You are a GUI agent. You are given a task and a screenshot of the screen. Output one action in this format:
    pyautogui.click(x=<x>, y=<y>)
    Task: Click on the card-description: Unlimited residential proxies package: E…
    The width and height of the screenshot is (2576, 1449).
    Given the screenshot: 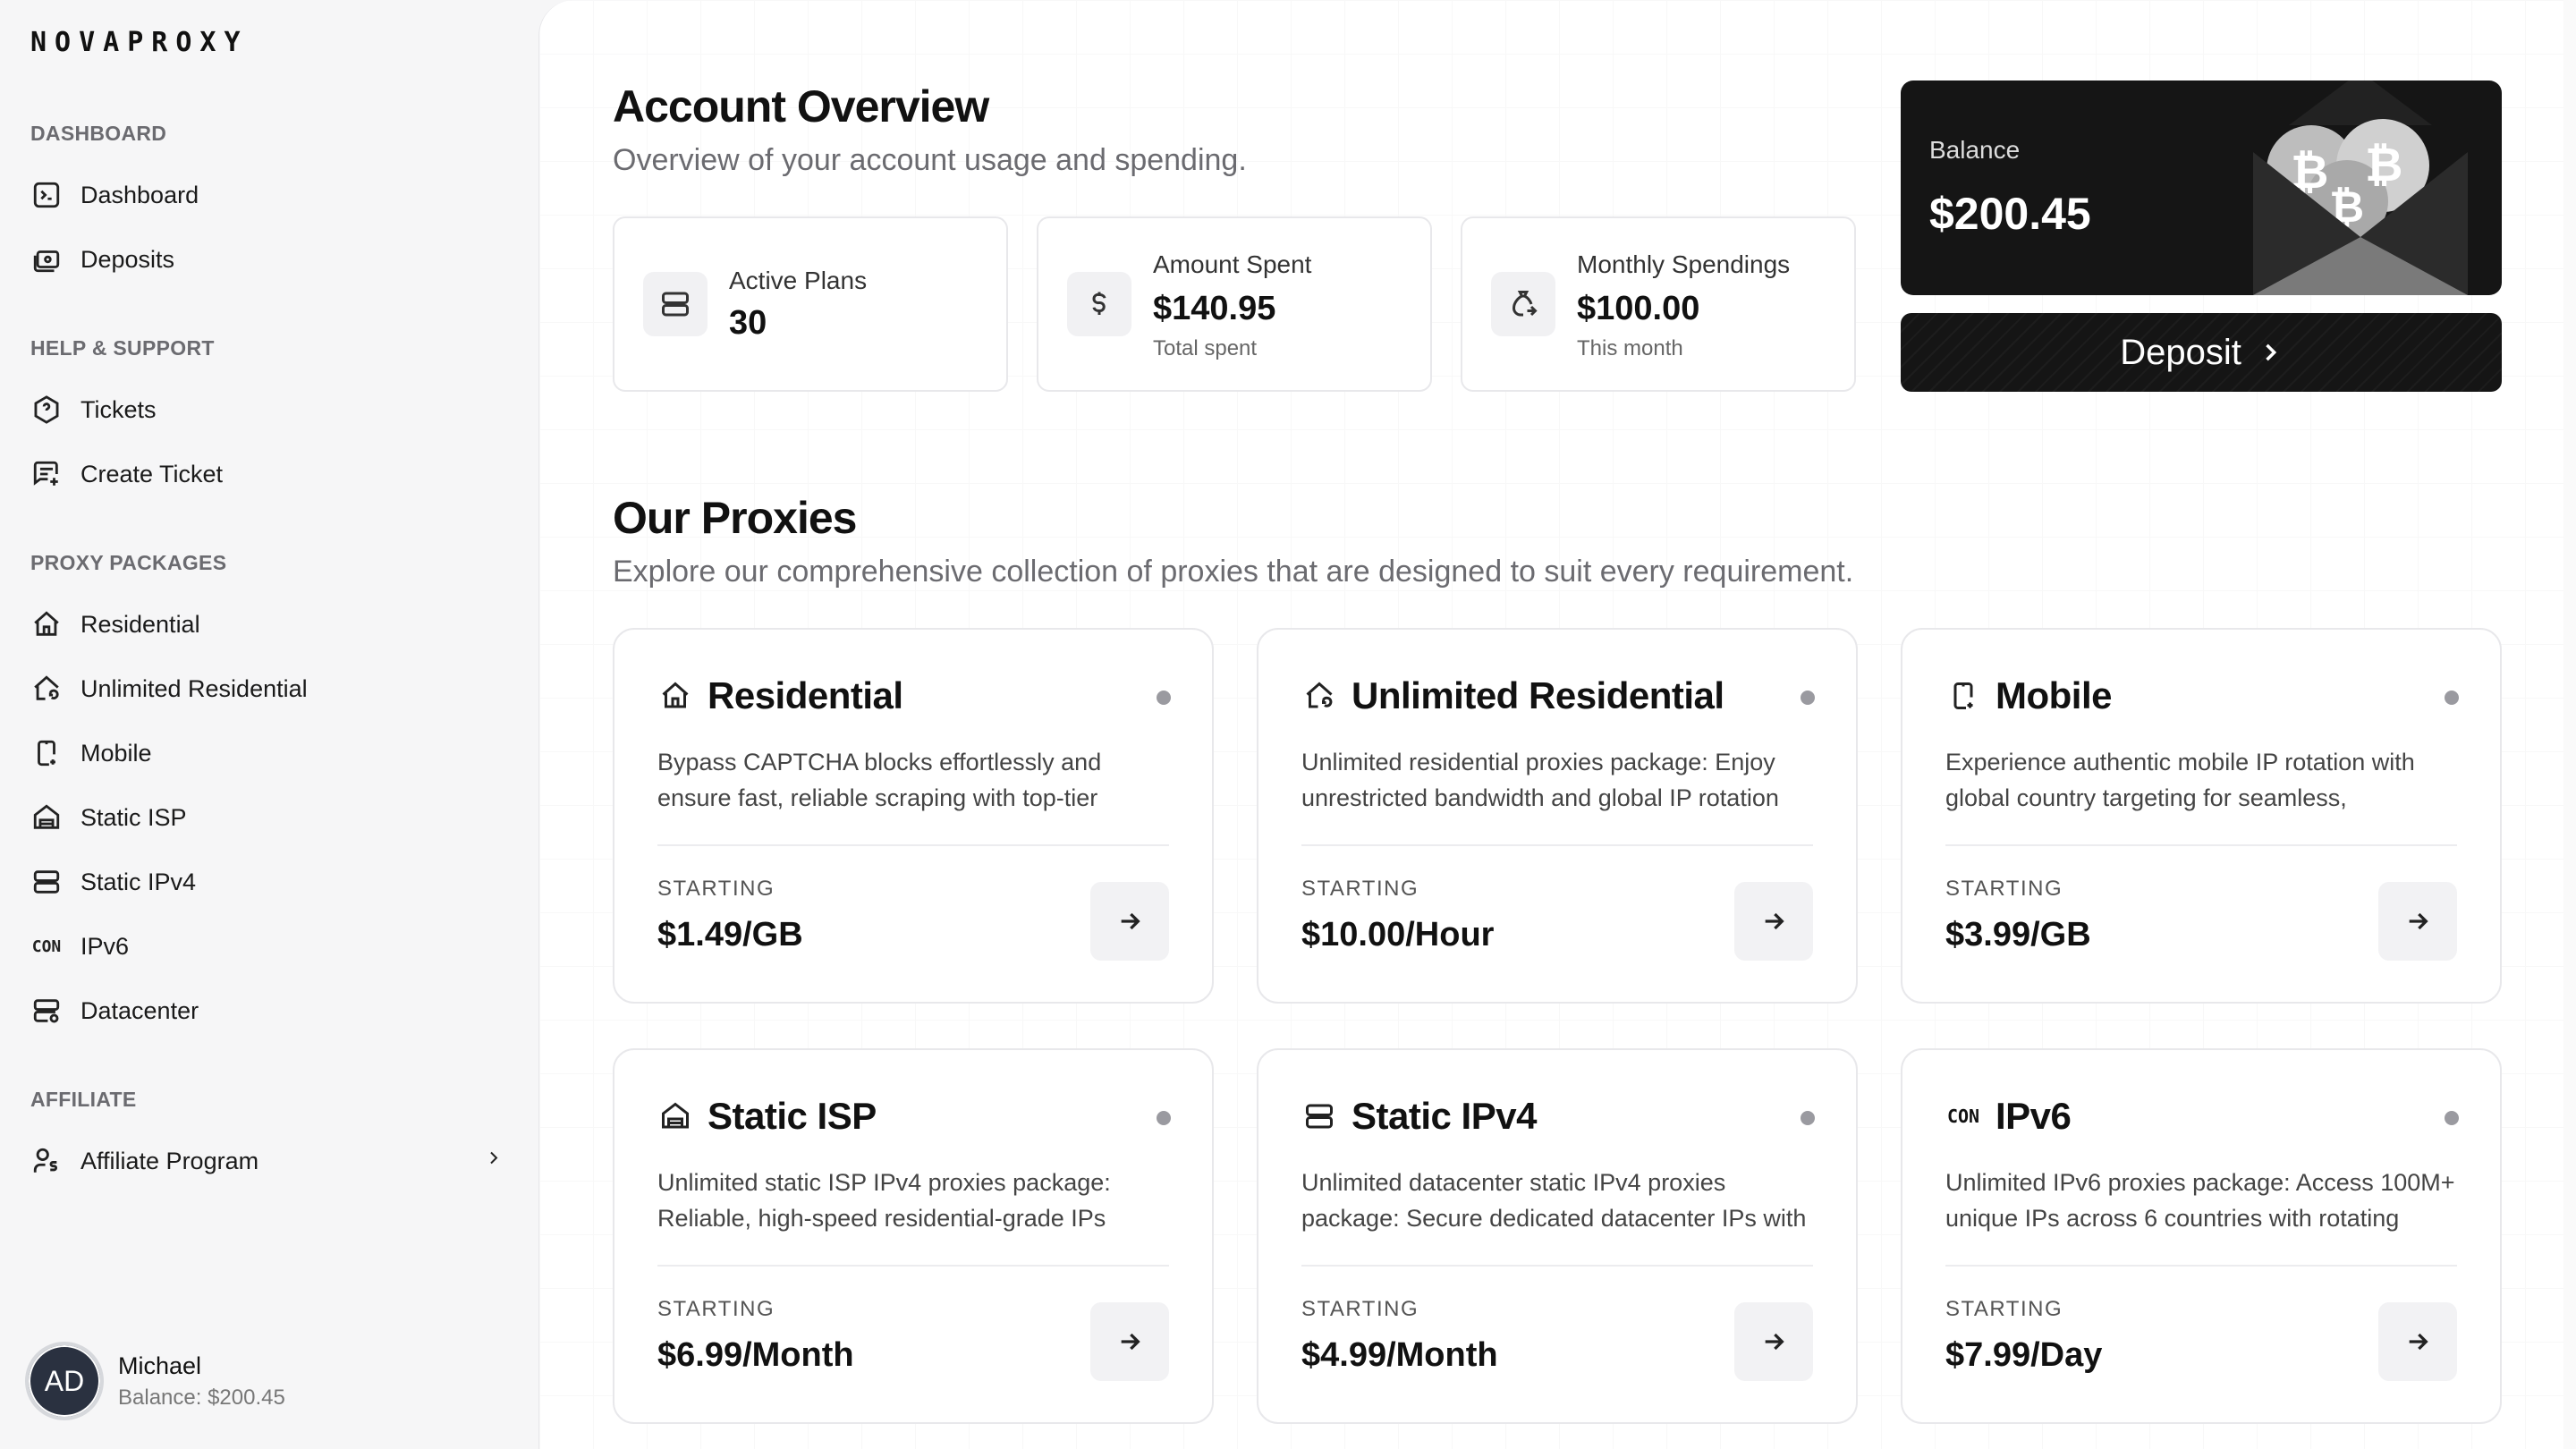 What is the action you would take?
    pyautogui.click(x=1540, y=780)
    